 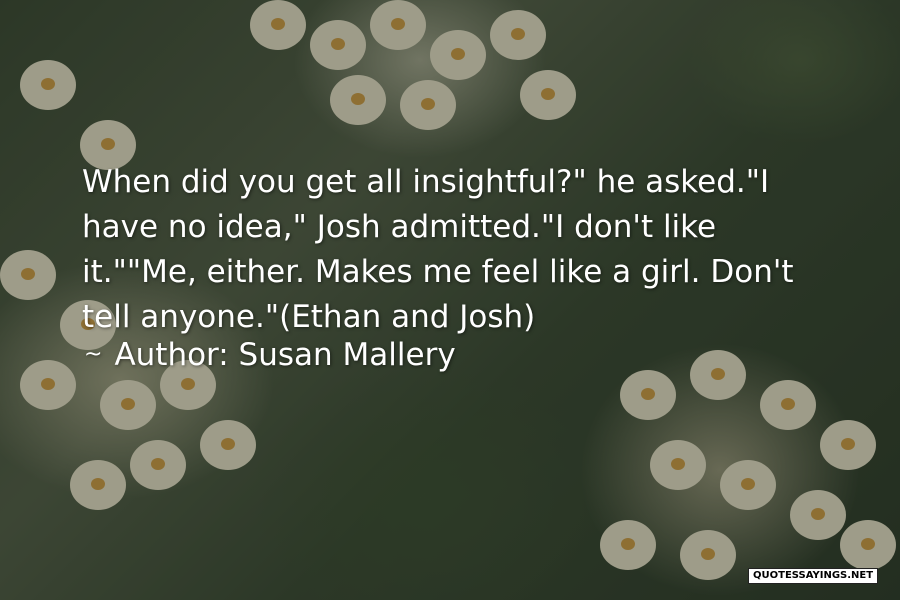 What do you see at coordinates (813, 576) in the screenshot?
I see `site-watermark: QUOTESSAYINGS.NET` at bounding box center [813, 576].